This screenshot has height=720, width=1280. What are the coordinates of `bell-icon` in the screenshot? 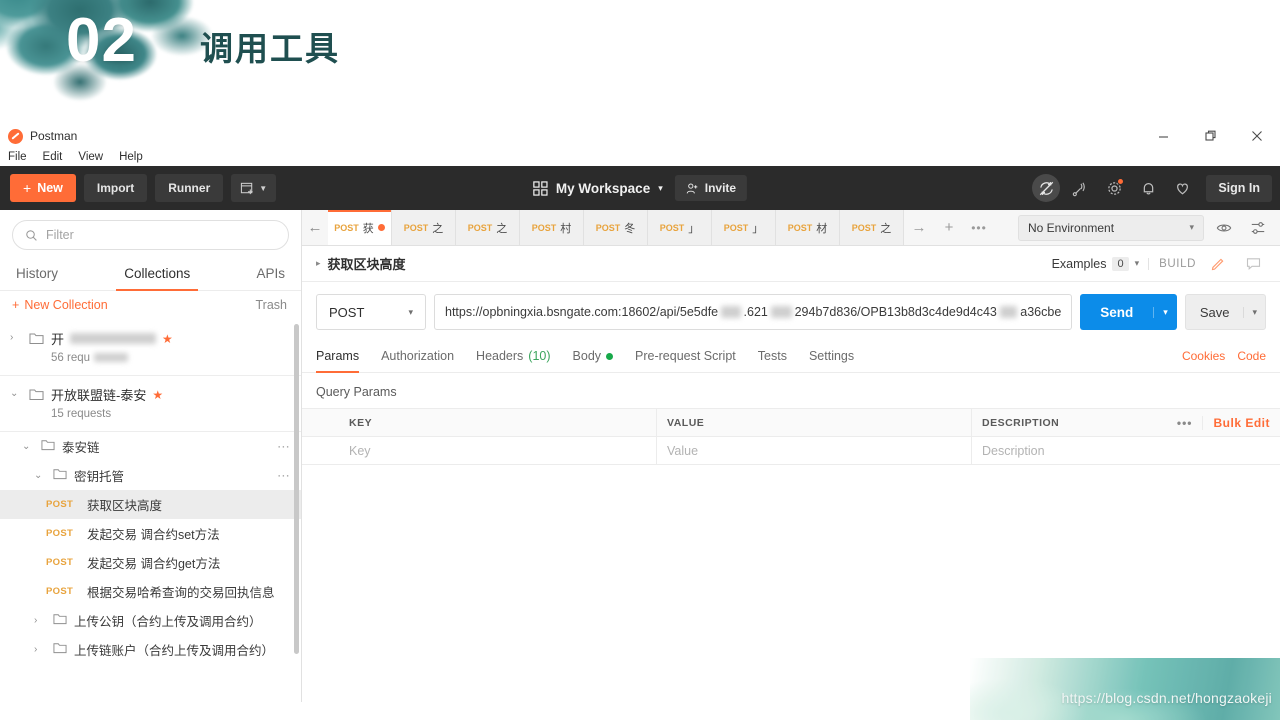 It's located at (1148, 188).